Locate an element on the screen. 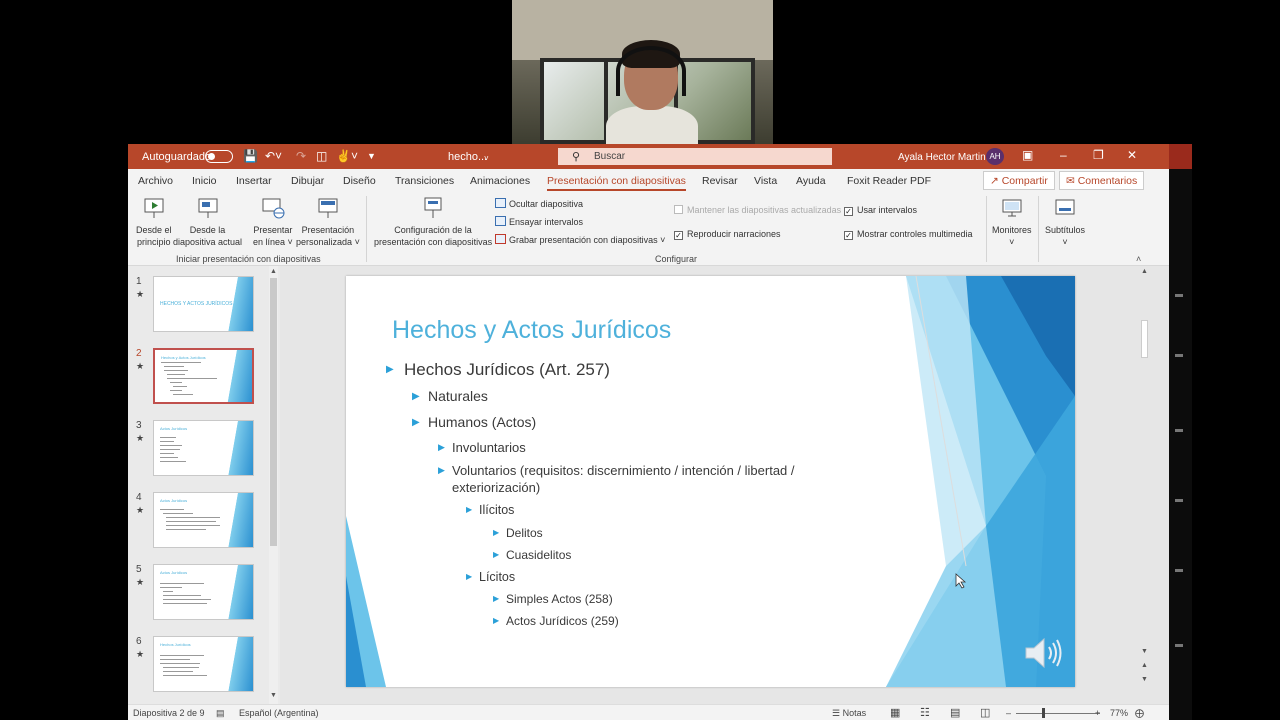 The width and height of the screenshot is (1280, 720). comments-label: Comentarios is located at coordinates (1107, 181).